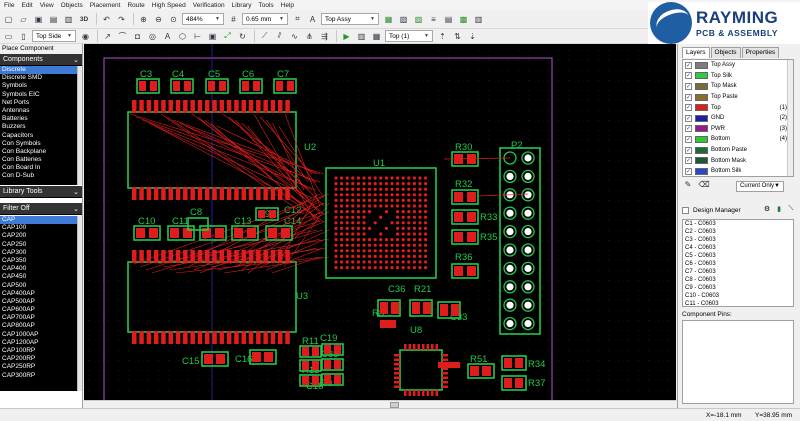 This screenshot has width=800, height=421. Describe the element at coordinates (738, 65) in the screenshot. I see `layer-row: ✓ Top Assy` at that location.